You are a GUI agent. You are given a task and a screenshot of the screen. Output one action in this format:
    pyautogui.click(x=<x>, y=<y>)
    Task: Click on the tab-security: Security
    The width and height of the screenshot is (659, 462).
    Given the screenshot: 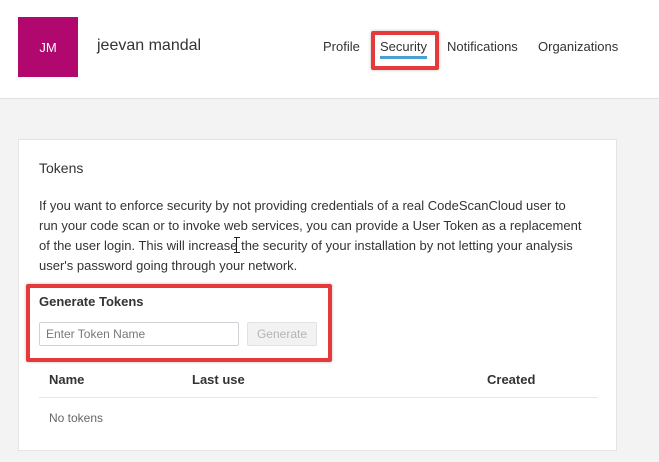 What is the action you would take?
    pyautogui.click(x=403, y=49)
    